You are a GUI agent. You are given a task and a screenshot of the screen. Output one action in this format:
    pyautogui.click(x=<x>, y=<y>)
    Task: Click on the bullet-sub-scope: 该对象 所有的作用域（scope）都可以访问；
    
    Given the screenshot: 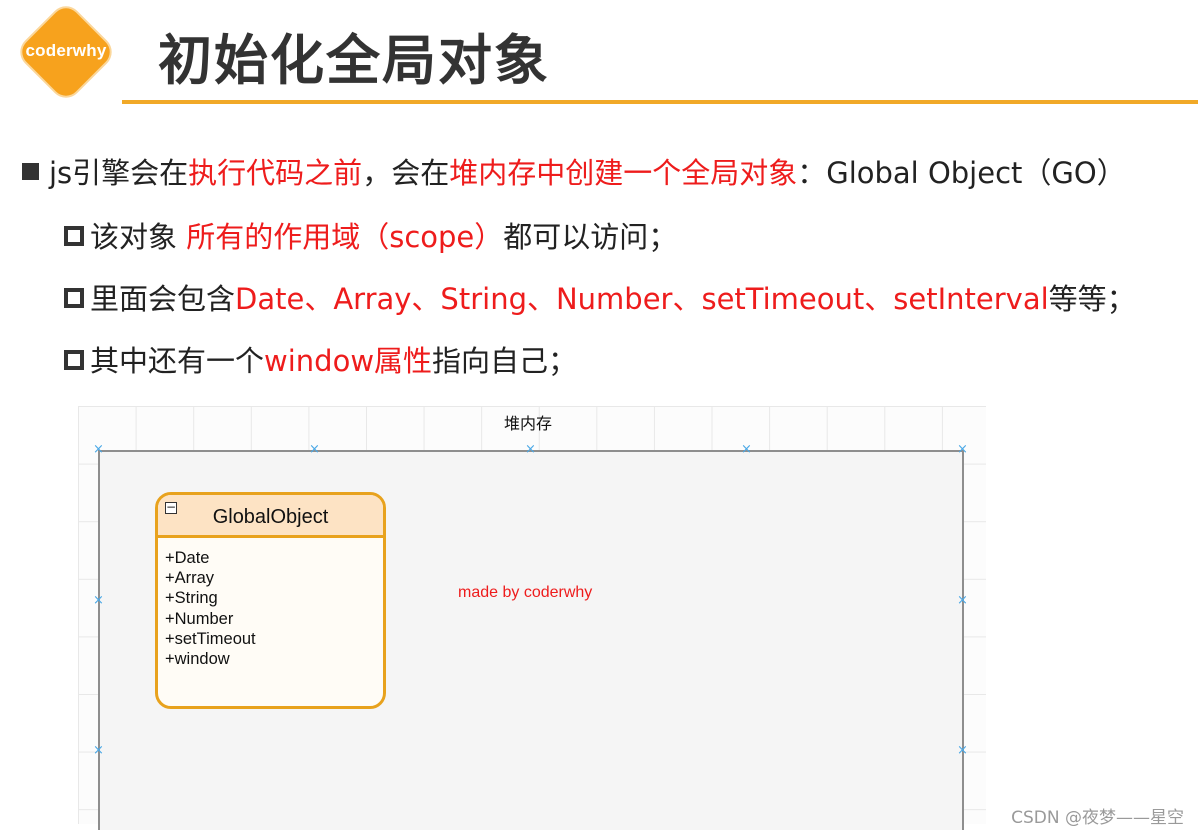 What is the action you would take?
    pyautogui.click(x=370, y=235)
    